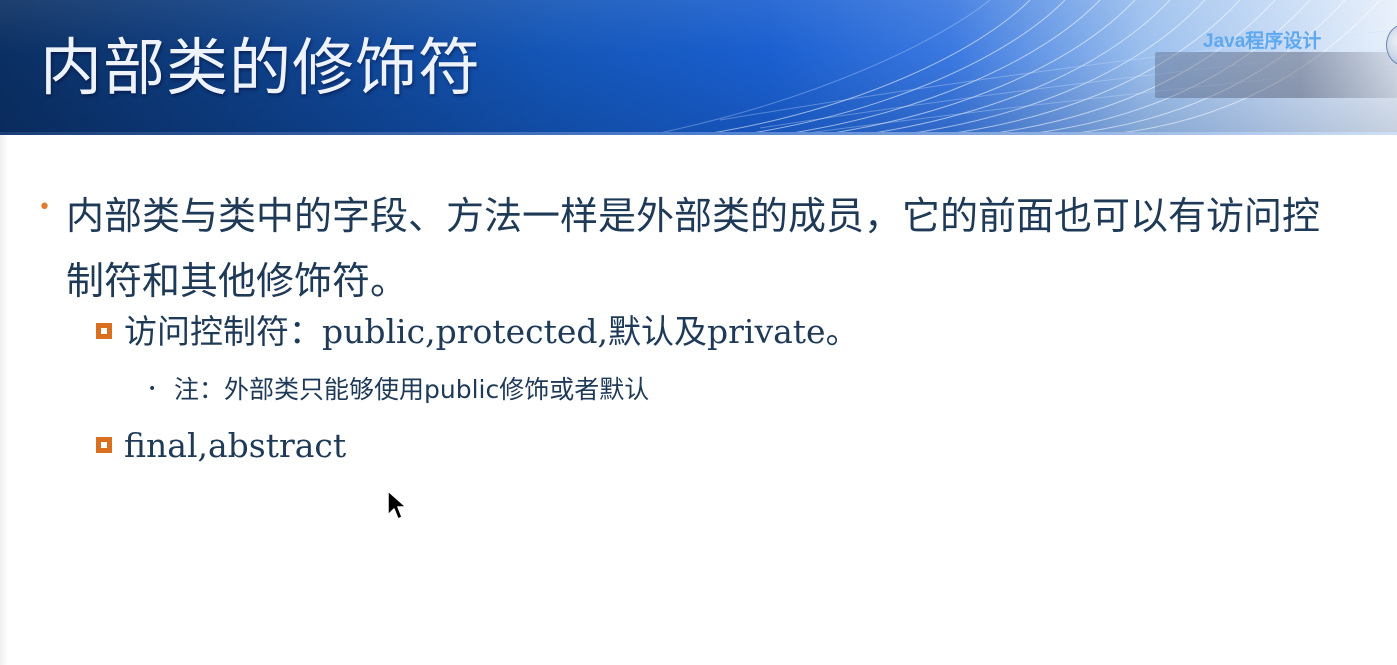 The width and height of the screenshot is (1397, 665). Describe the element at coordinates (412, 389) in the screenshot. I see `note-text: 注：外部类只能够使用public修饰或者默认` at that location.